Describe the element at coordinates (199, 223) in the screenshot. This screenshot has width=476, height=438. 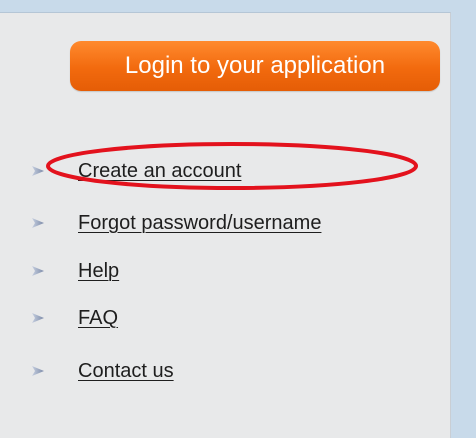
I see `forgot-password-link: Forgot password/username` at that location.